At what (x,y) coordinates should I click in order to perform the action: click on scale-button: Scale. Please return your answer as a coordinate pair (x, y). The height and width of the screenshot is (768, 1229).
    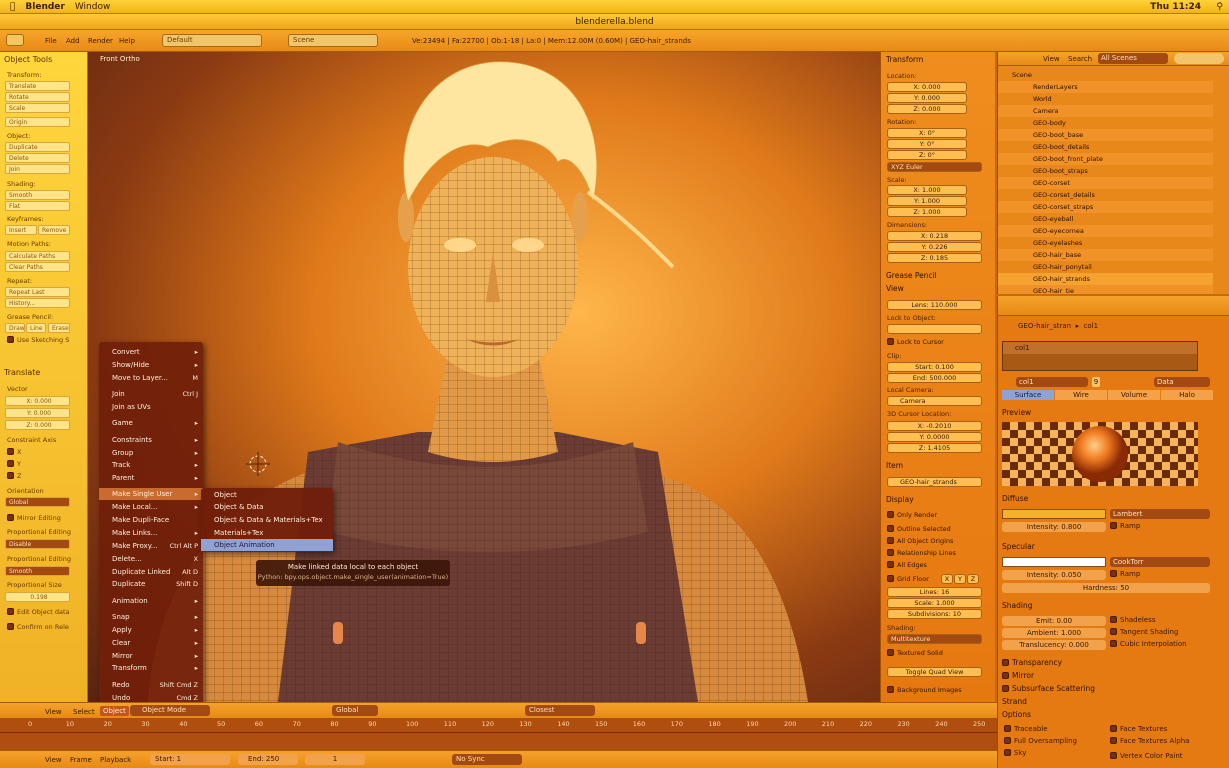
    Looking at the image, I should click on (37, 108).